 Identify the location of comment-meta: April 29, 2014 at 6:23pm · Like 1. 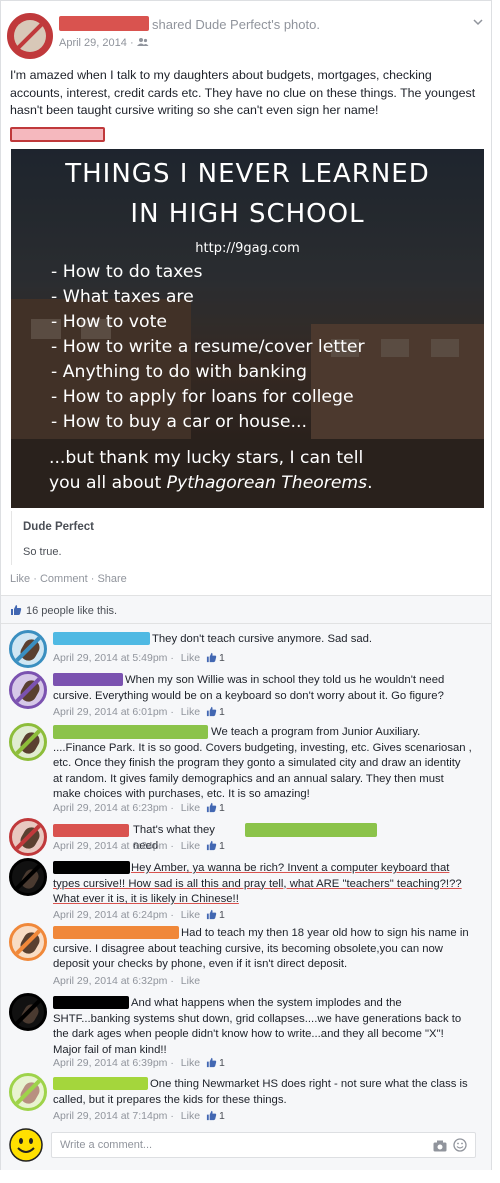
(139, 809).